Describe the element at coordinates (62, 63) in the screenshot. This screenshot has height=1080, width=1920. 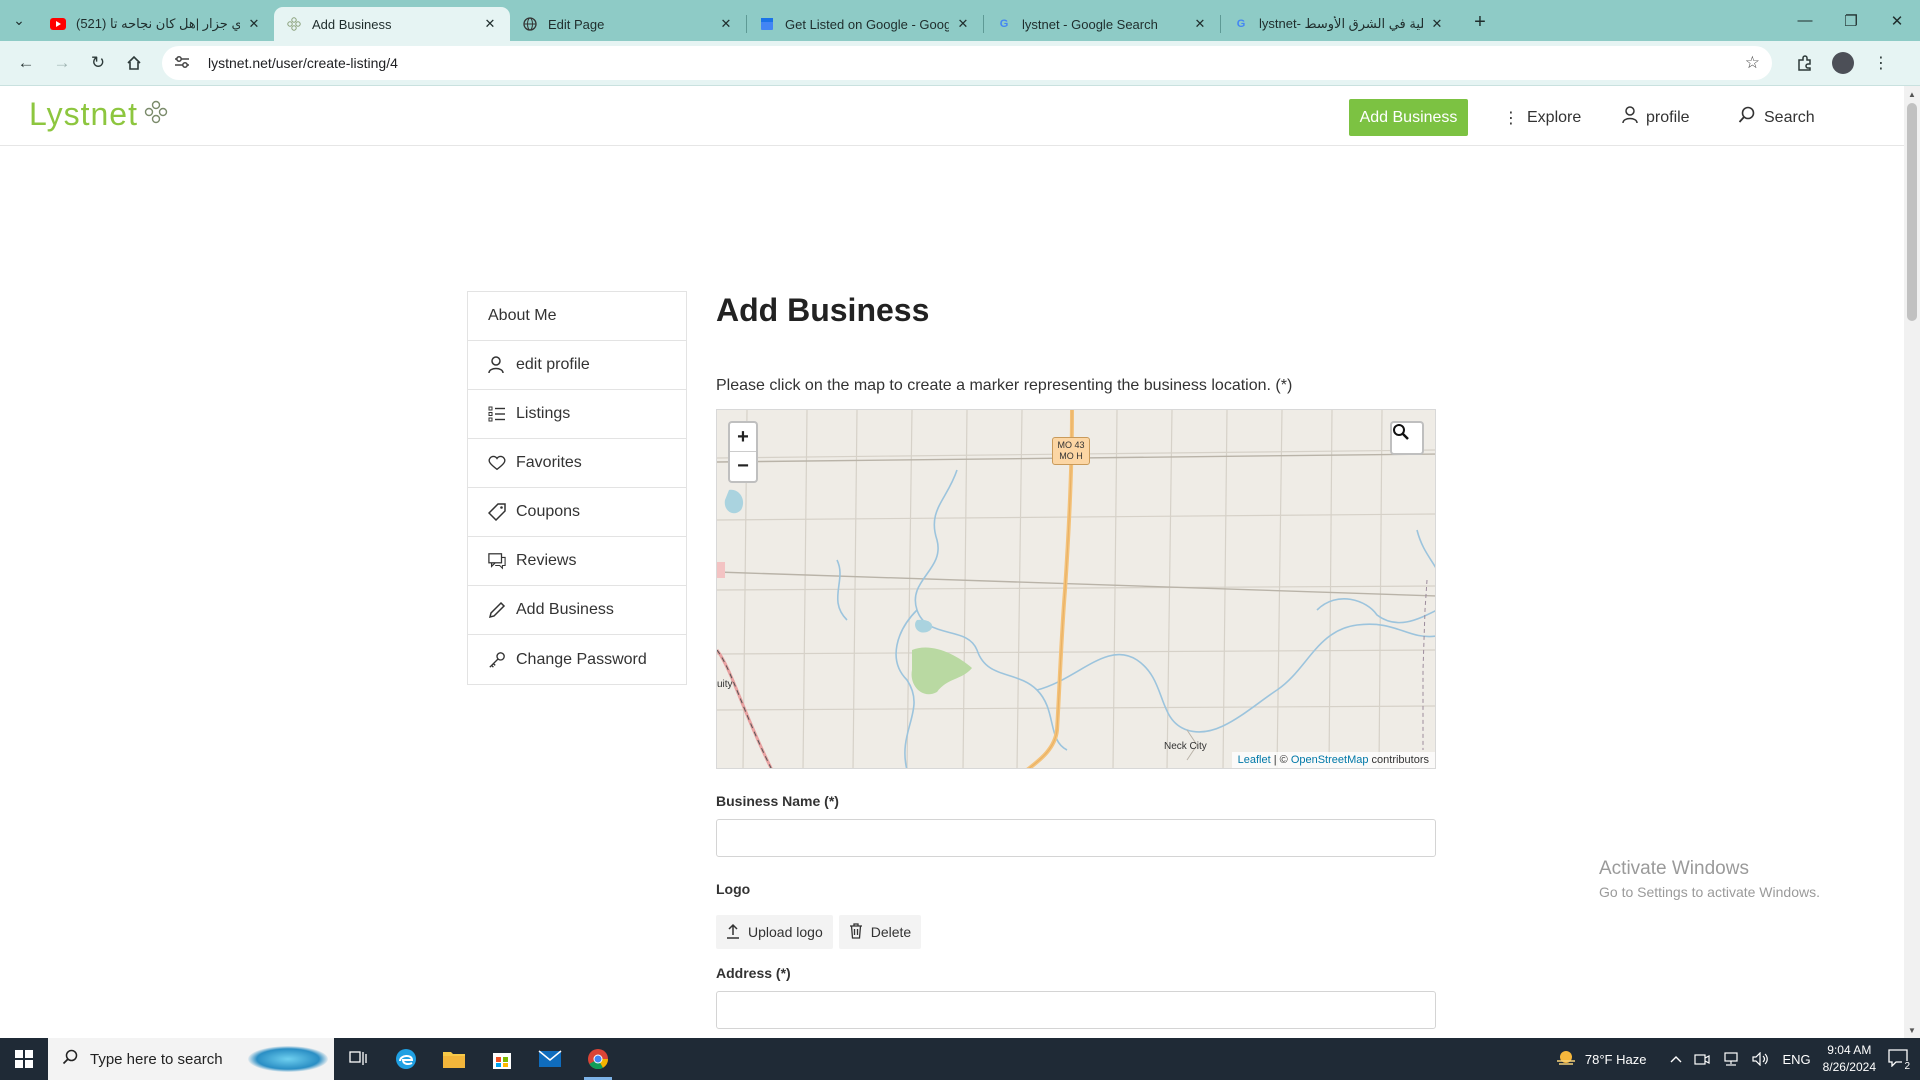
I see `forward-icon: →` at that location.